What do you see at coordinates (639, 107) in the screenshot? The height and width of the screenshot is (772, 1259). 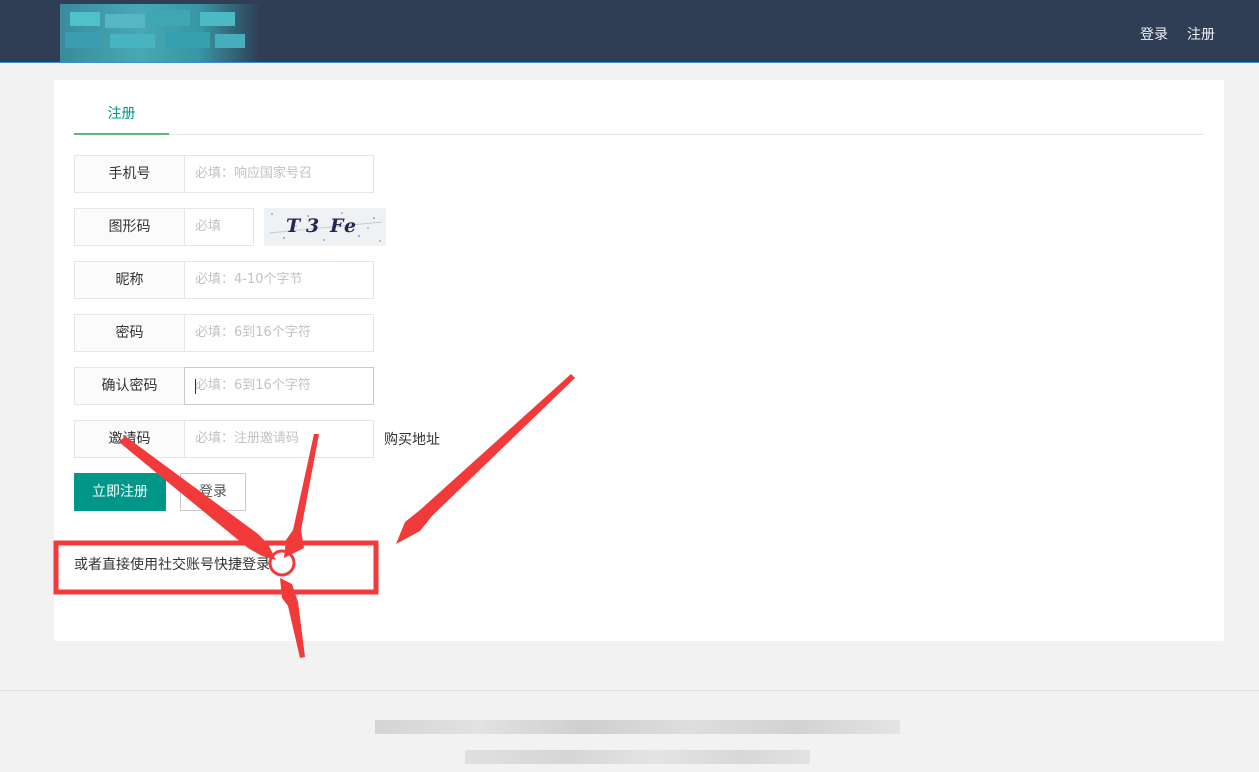 I see `tab-bar: 注册` at bounding box center [639, 107].